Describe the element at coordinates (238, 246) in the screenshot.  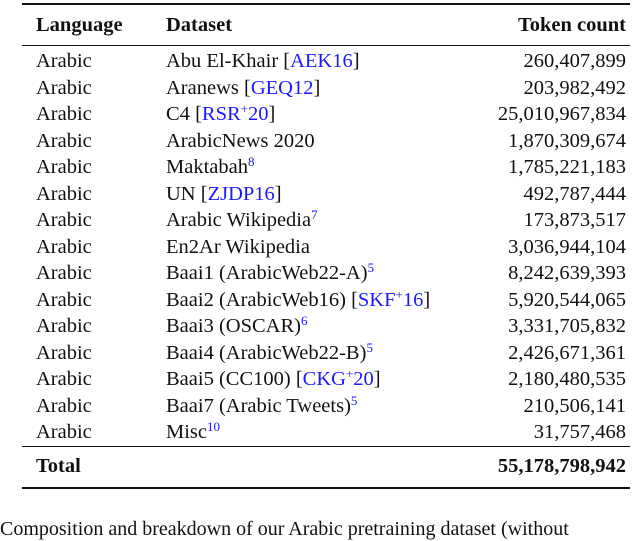
I see `dataset-name: En2Ar Wikipedia` at that location.